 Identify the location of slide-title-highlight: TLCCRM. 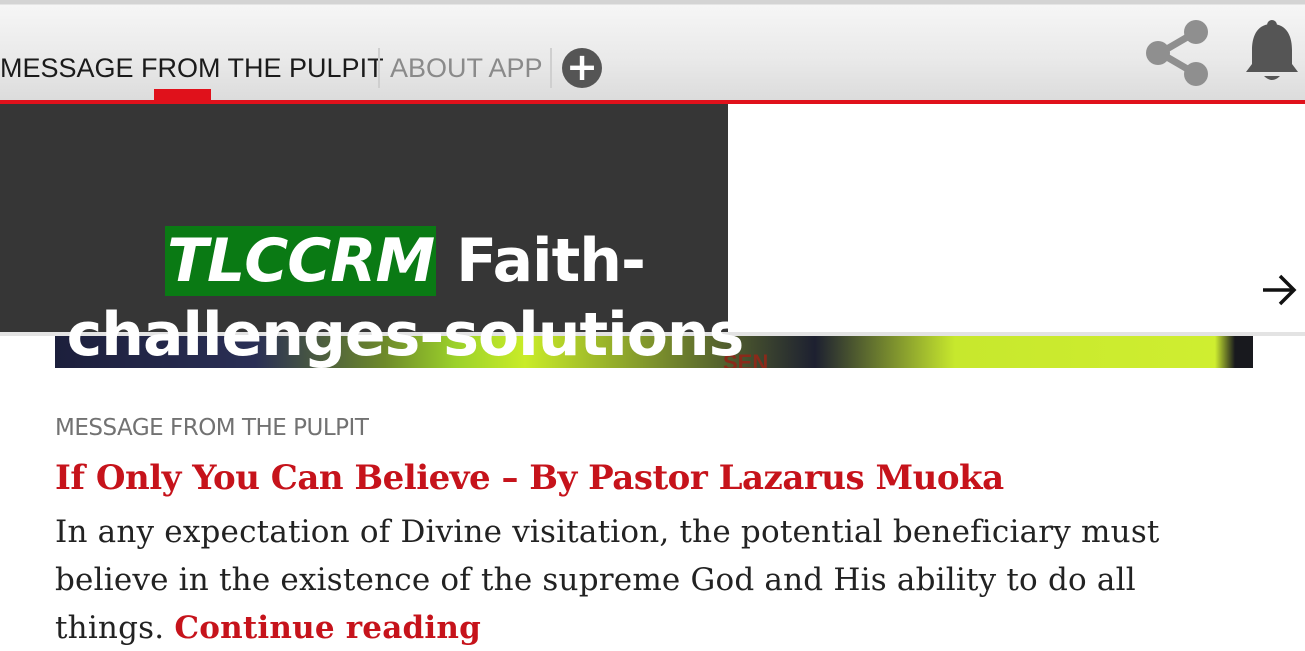
(301, 261).